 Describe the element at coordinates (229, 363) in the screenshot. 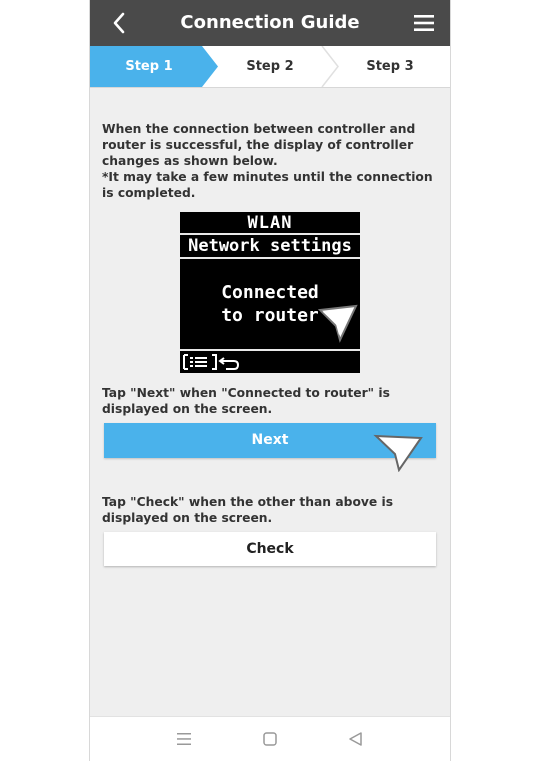

I see `return-icon` at that location.